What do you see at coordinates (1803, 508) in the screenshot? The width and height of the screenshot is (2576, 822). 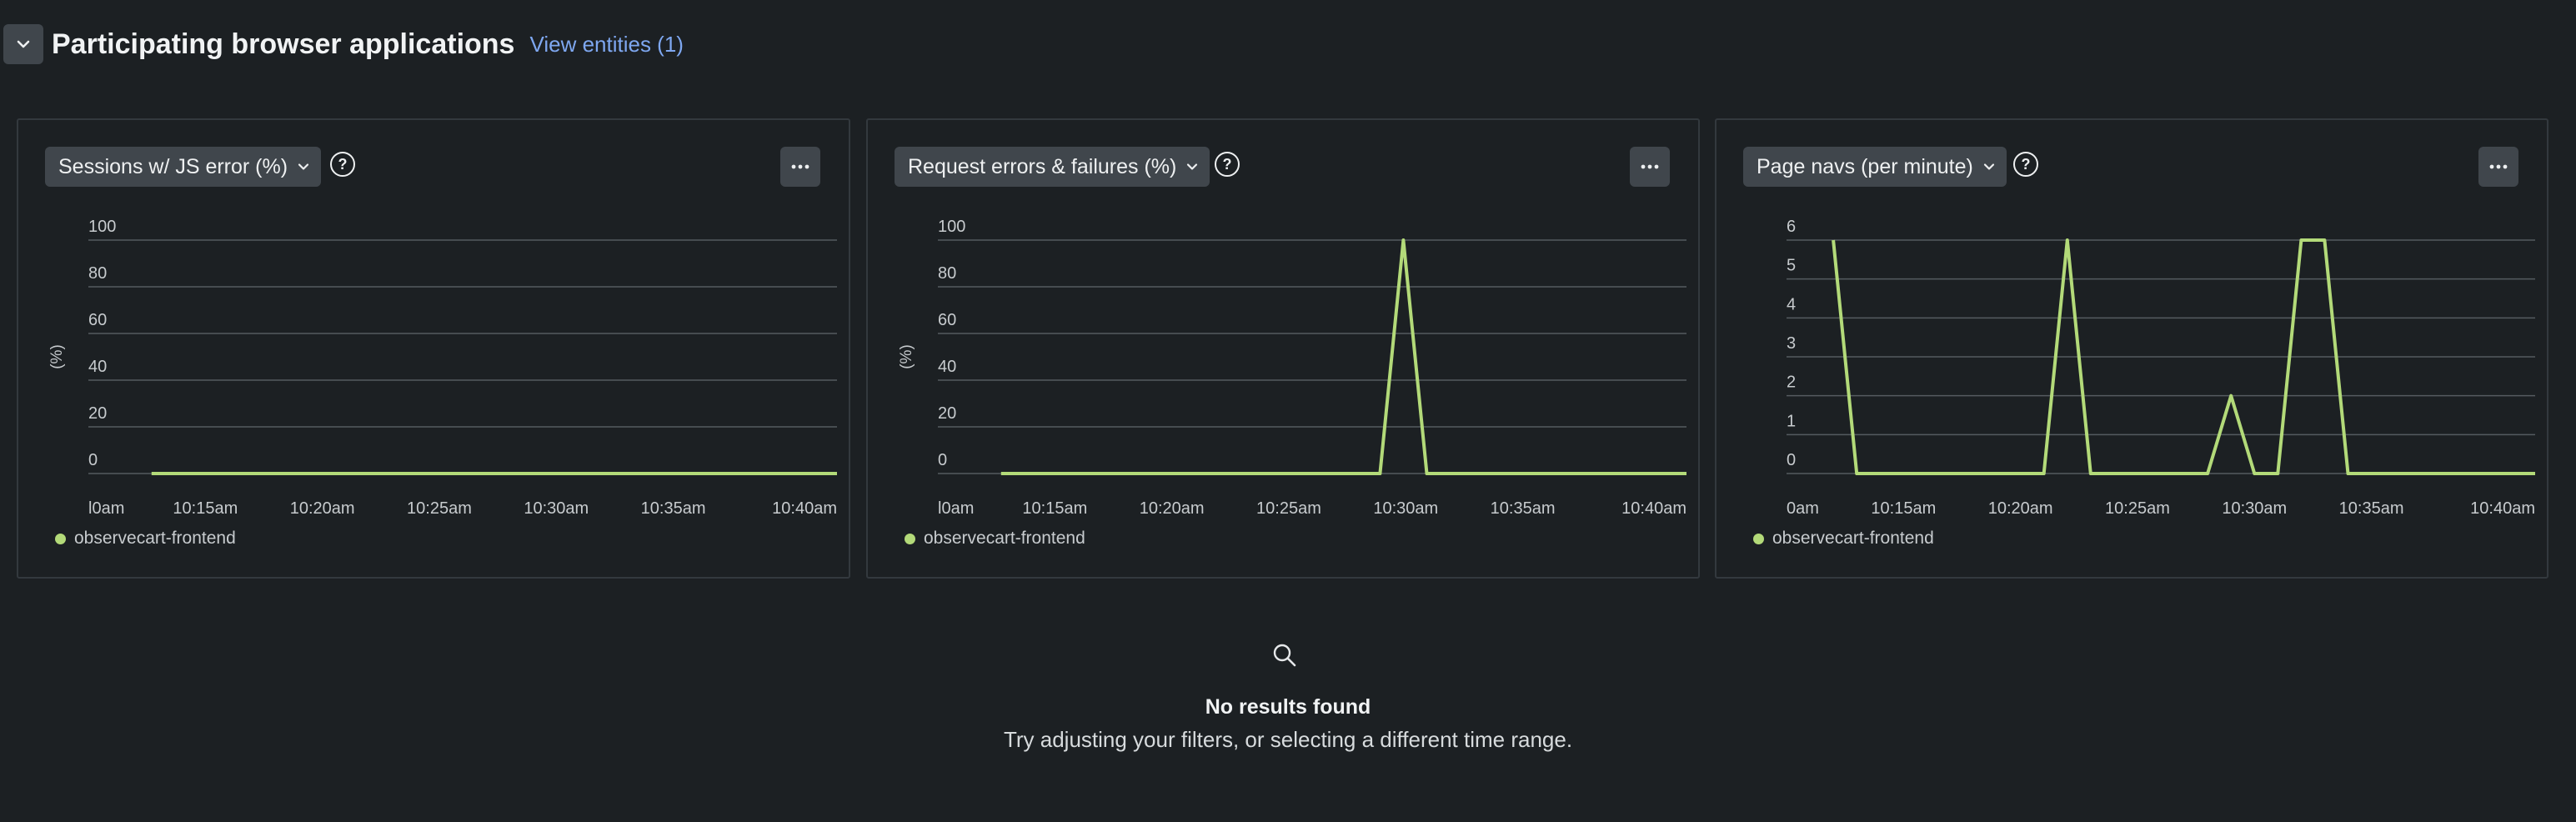 I see `x-tick-label: 0am` at bounding box center [1803, 508].